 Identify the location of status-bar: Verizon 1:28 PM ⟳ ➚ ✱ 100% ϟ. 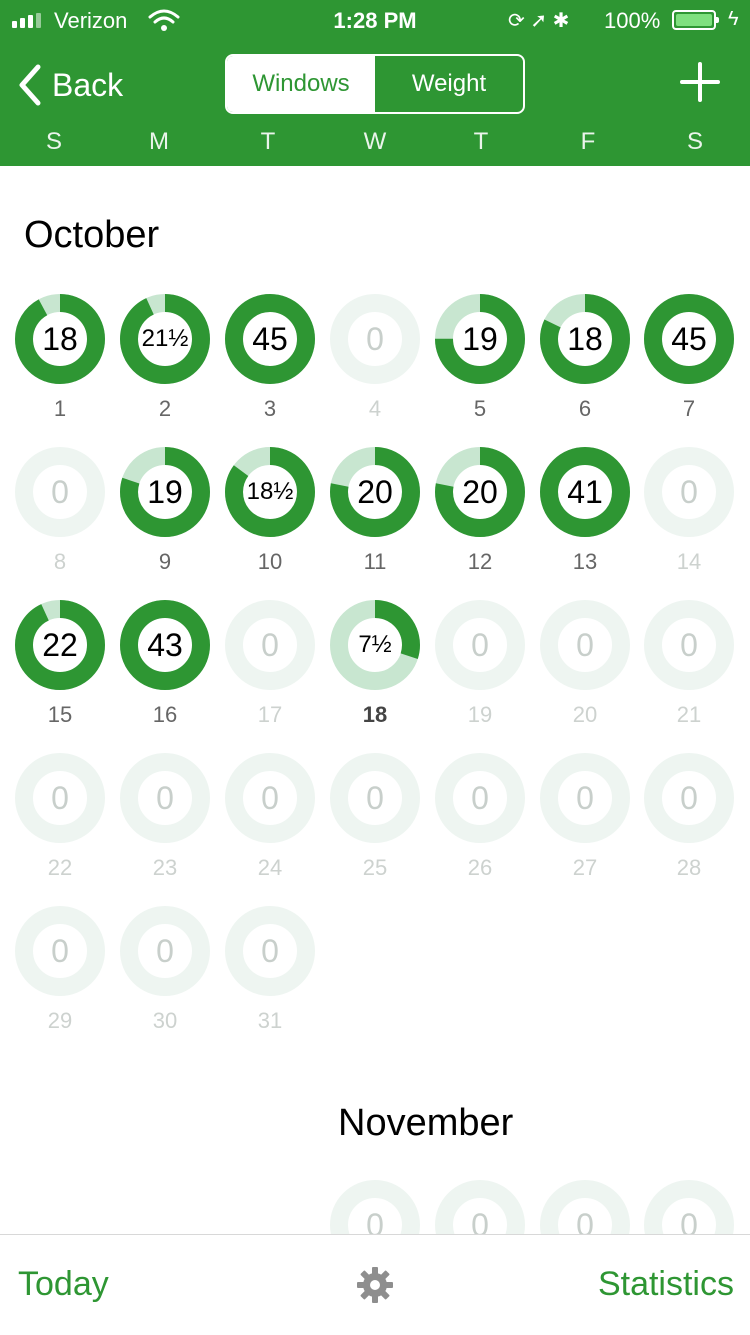
(375, 20).